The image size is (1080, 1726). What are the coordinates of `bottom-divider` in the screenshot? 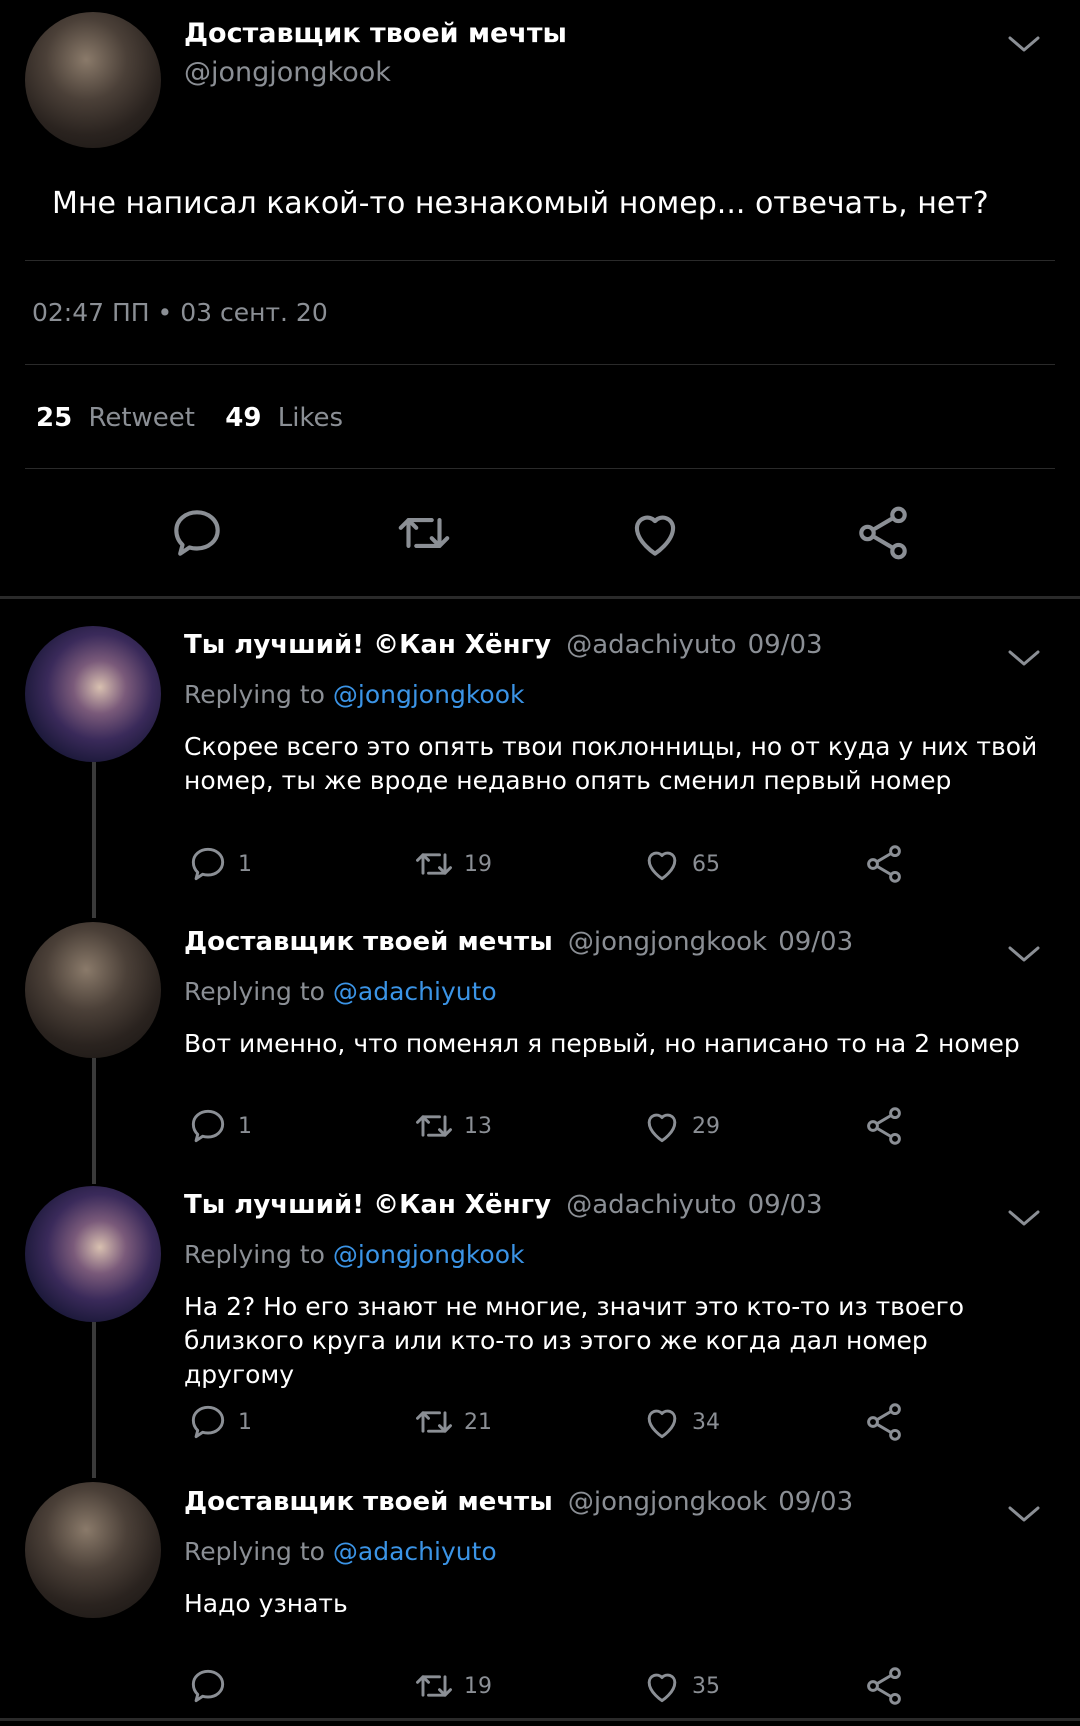 It's located at (540, 1719).